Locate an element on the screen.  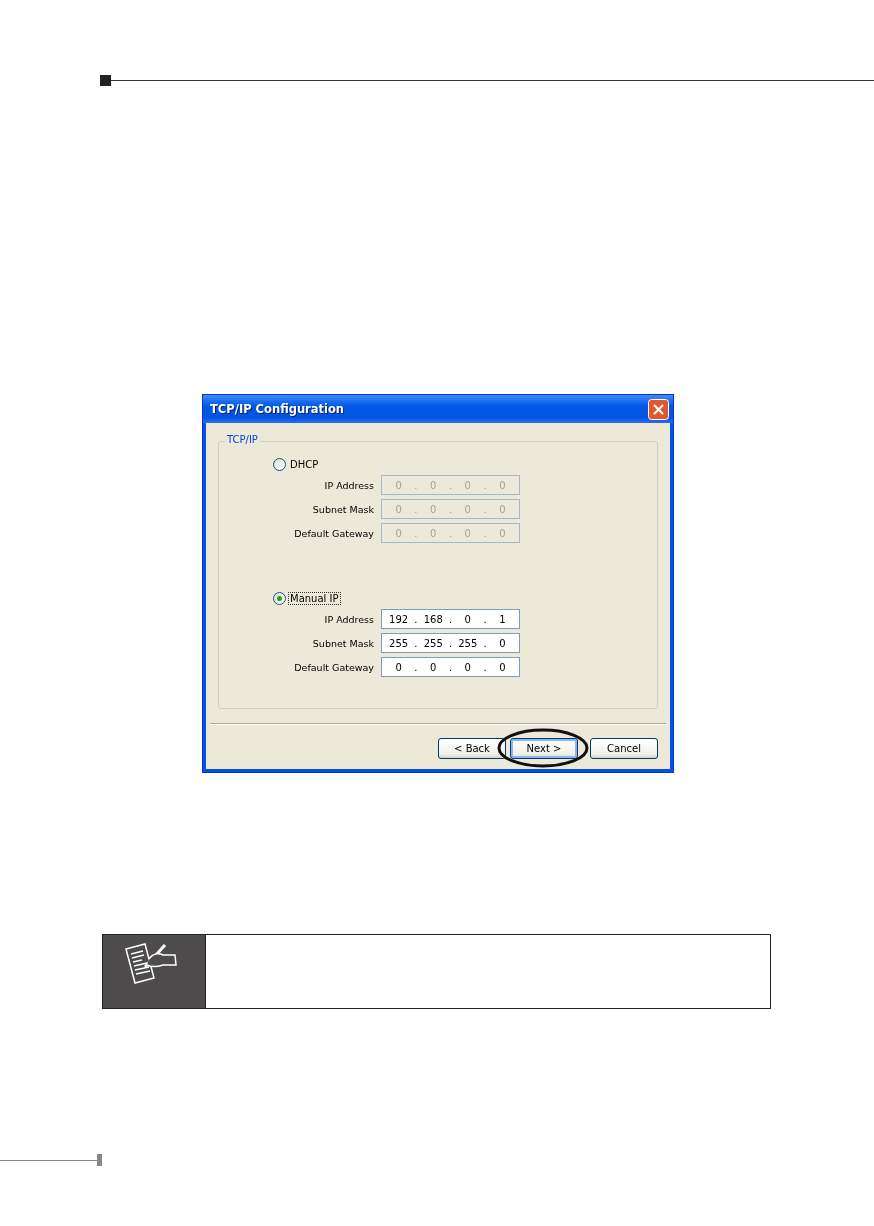
header-square is located at coordinates (105, 80).